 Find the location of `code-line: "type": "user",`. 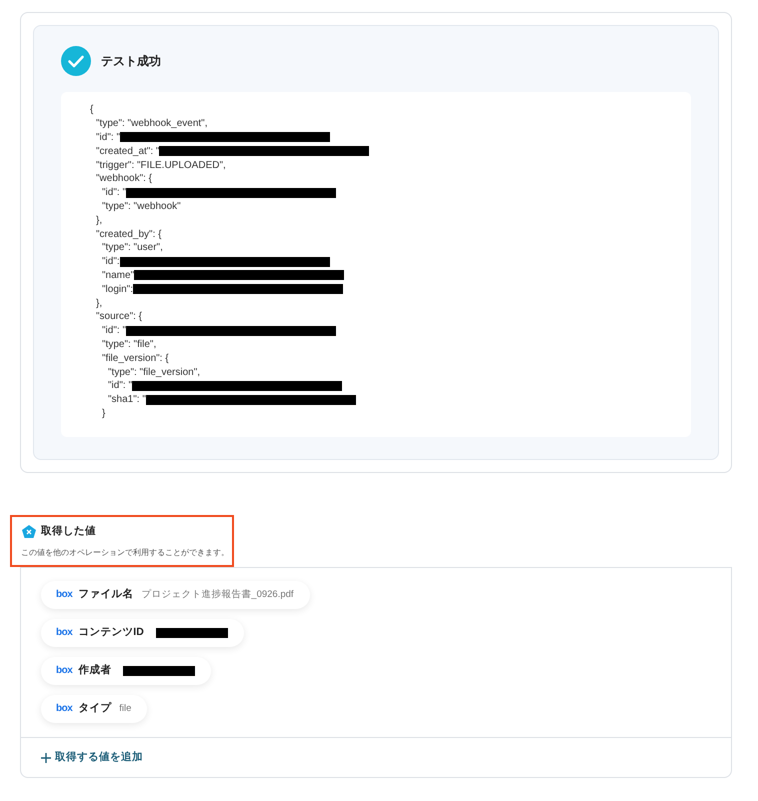

code-line: "type": "user", is located at coordinates (132, 248).